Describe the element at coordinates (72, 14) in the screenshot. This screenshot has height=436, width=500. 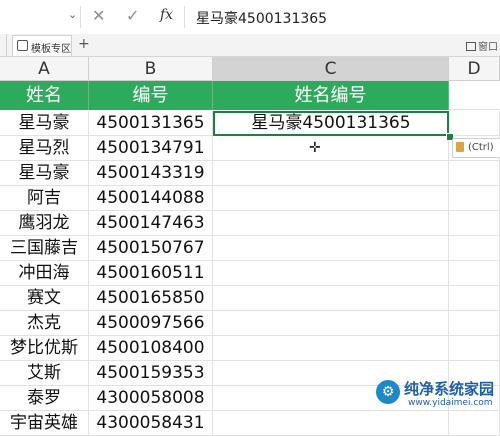
I see `name-box-dropdown-icon: ⌄` at that location.